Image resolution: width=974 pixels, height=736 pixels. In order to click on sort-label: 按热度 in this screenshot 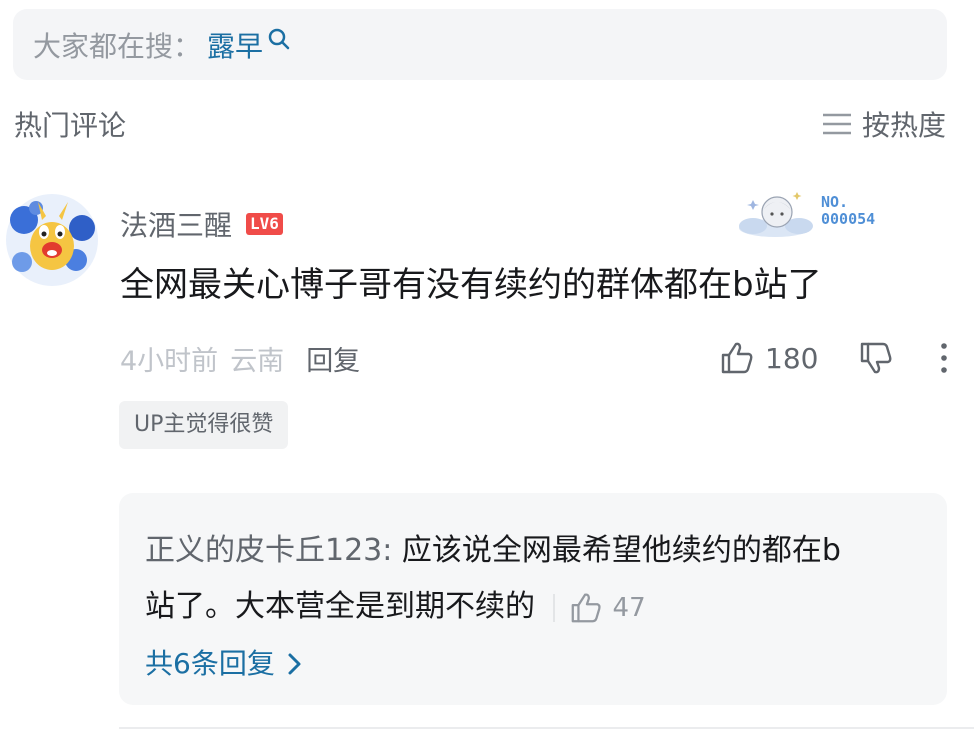, I will do `click(903, 125)`.